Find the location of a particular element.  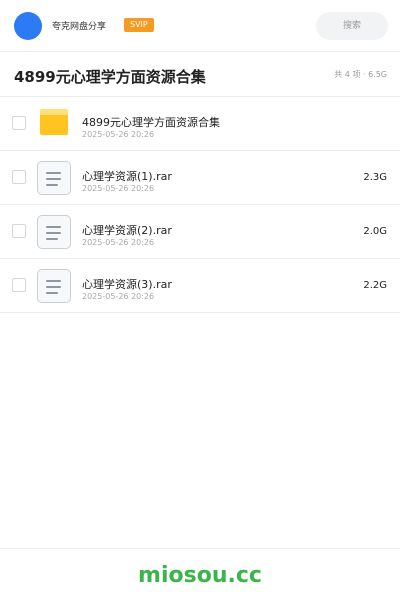

list-item-file: 心理学资源(1).rar 2025-05-26 20:26 2.3G is located at coordinates (200, 178).